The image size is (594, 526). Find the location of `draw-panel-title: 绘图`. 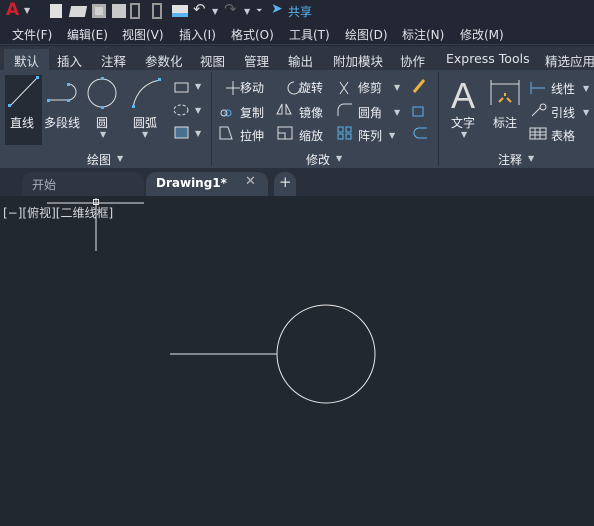

draw-panel-title: 绘图 is located at coordinates (99, 159).